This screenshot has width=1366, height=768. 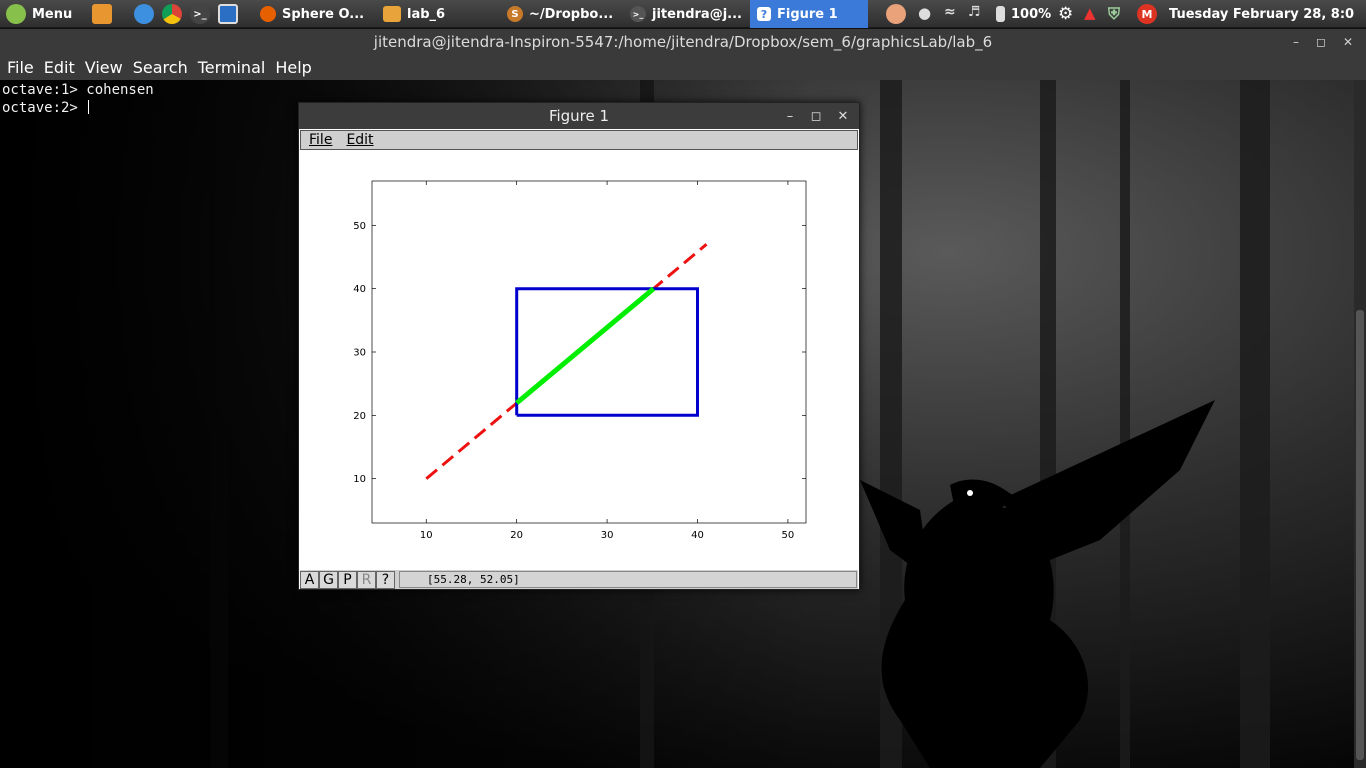 I want to click on firefox-icon, so click(x=268, y=14).